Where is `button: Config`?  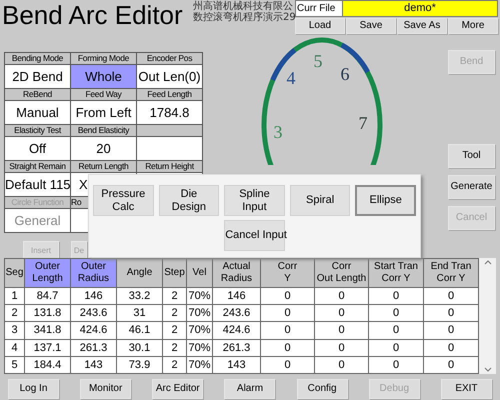 button: Config is located at coordinates (322, 389).